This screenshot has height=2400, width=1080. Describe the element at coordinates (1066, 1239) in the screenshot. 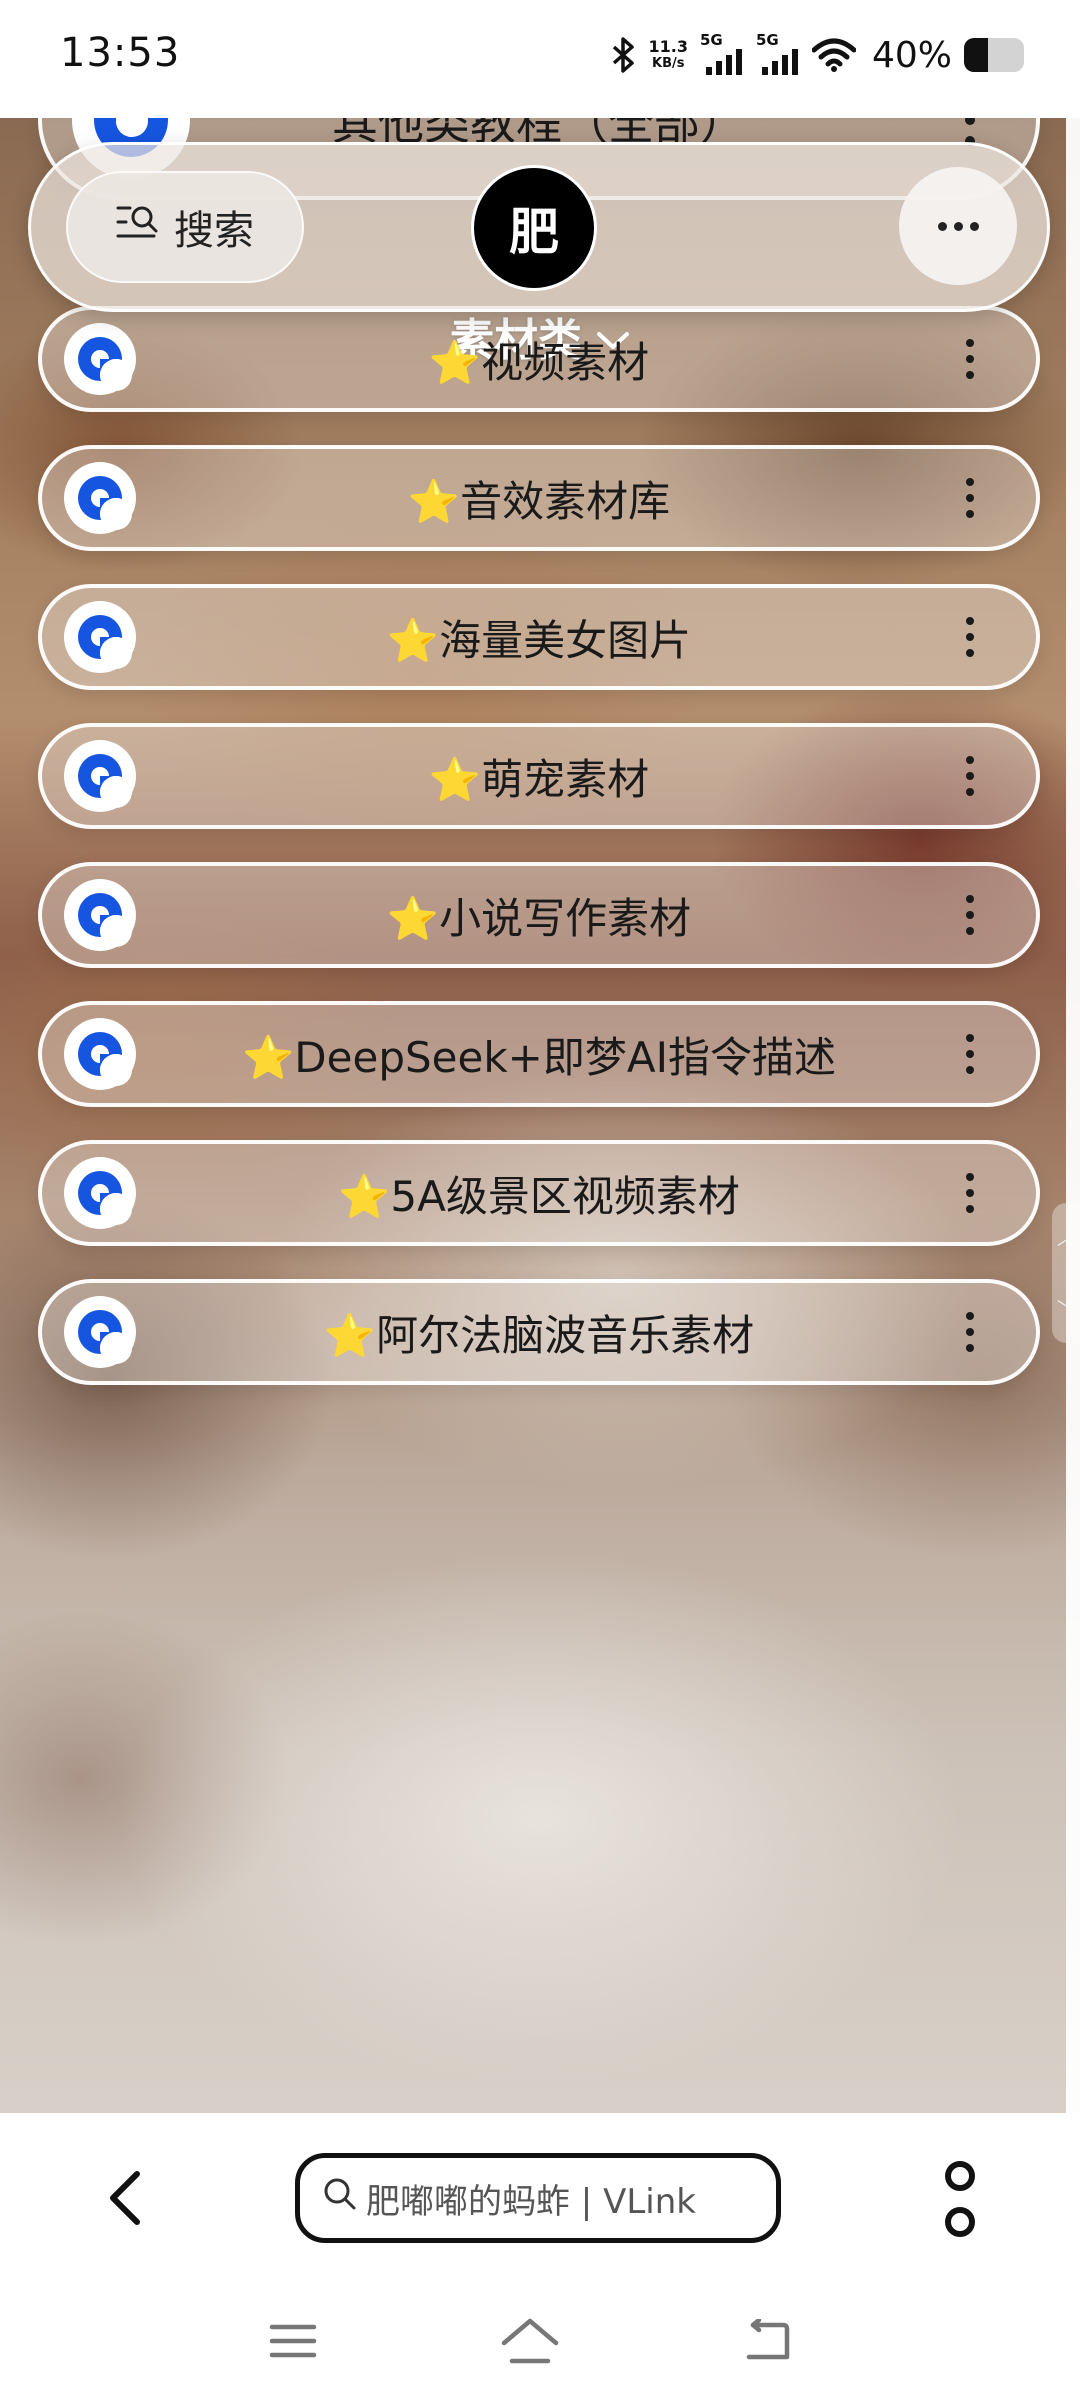

I see `chevron-up-icon: ︿` at that location.